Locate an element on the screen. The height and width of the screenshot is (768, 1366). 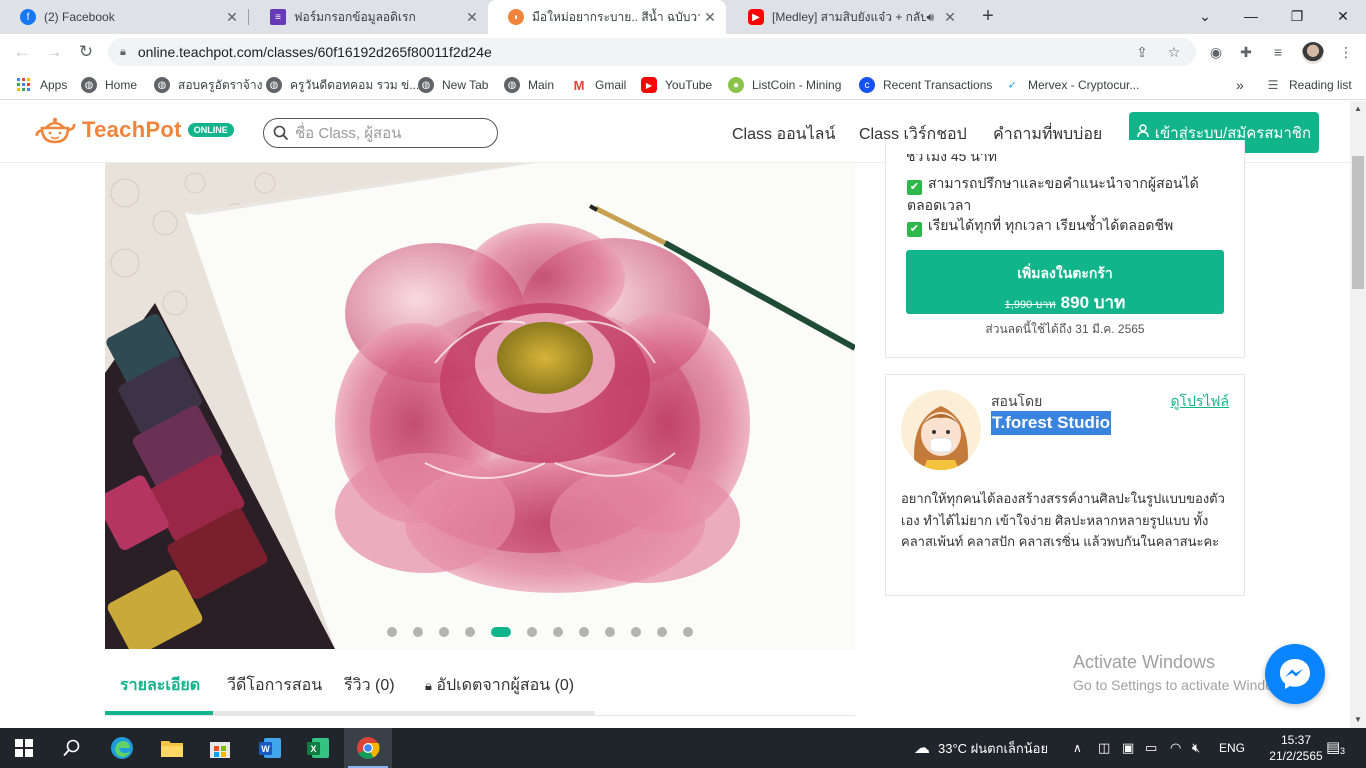
edge-icon is located at coordinates (122, 748).